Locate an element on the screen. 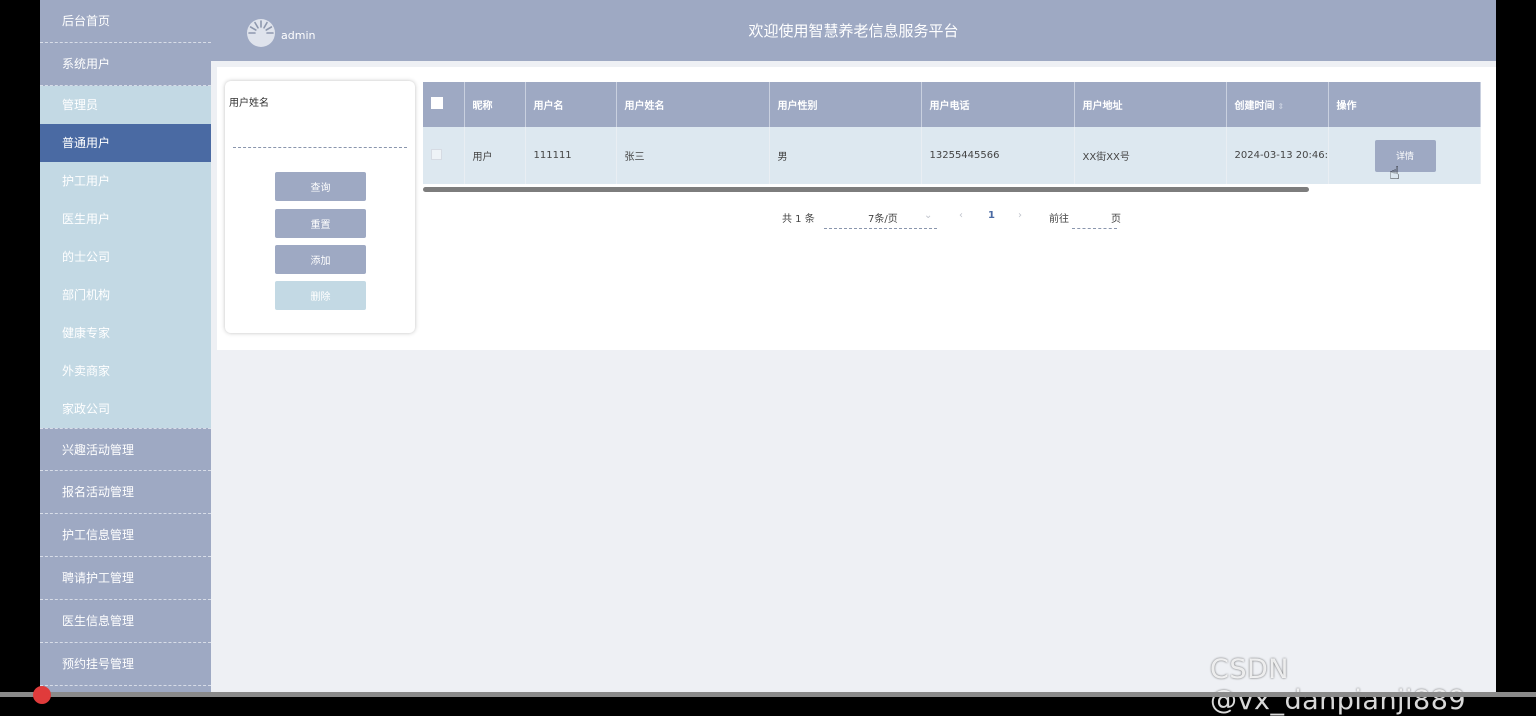 The height and width of the screenshot is (716, 1536). next-page-icon: › is located at coordinates (1020, 215).